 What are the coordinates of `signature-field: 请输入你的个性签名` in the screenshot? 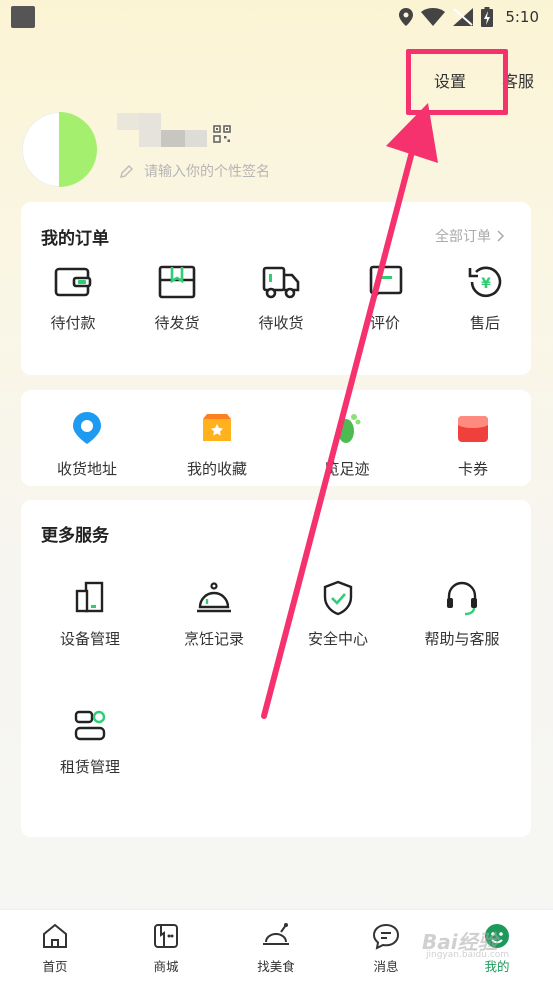 It's located at (195, 171).